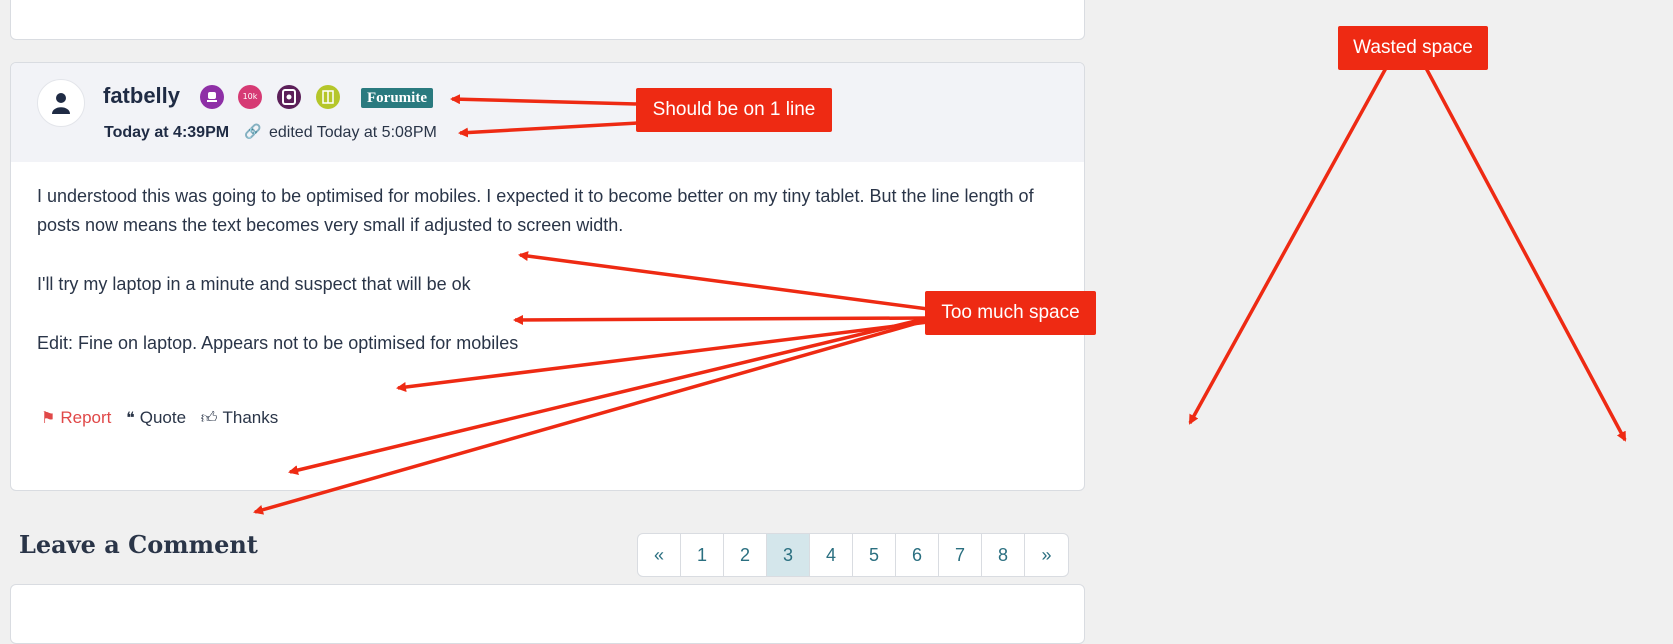  Describe the element at coordinates (1413, 48) in the screenshot. I see `annotation-wasted-space: Wasted space` at that location.